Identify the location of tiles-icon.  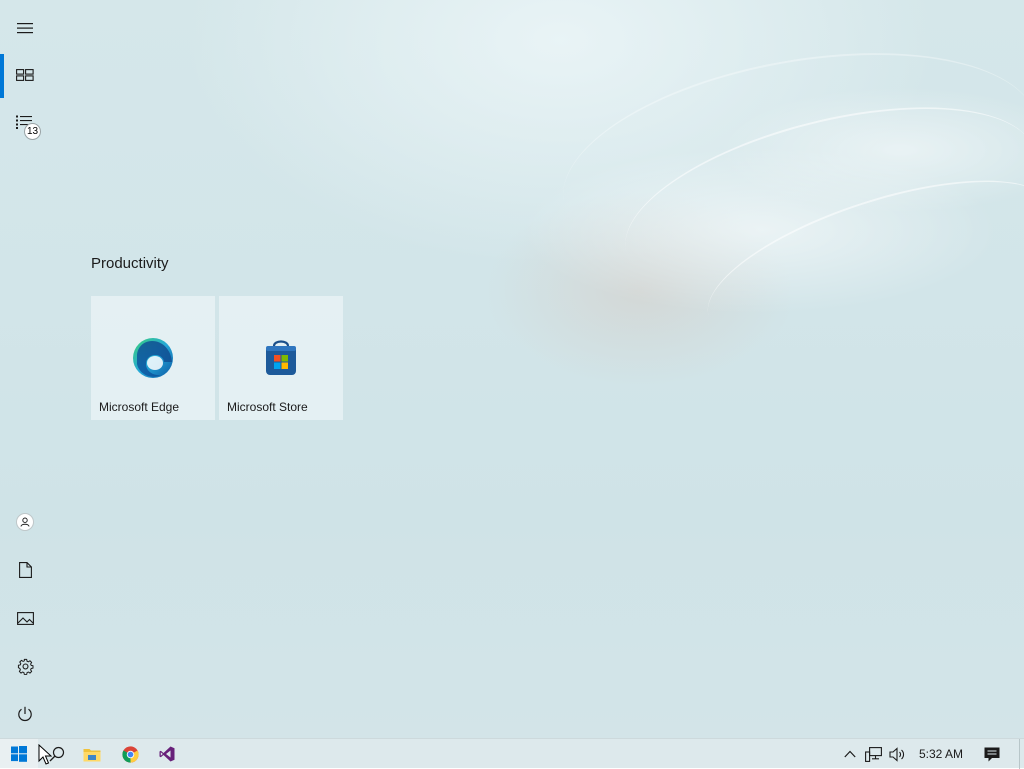
(25, 75).